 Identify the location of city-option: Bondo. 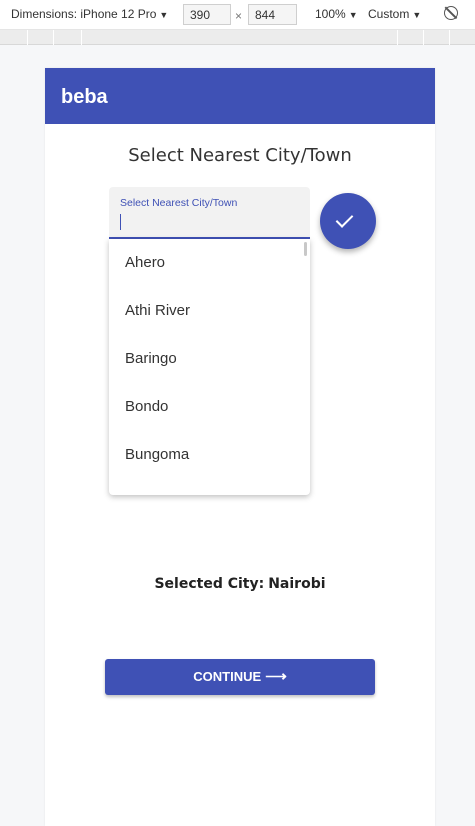
(209, 407).